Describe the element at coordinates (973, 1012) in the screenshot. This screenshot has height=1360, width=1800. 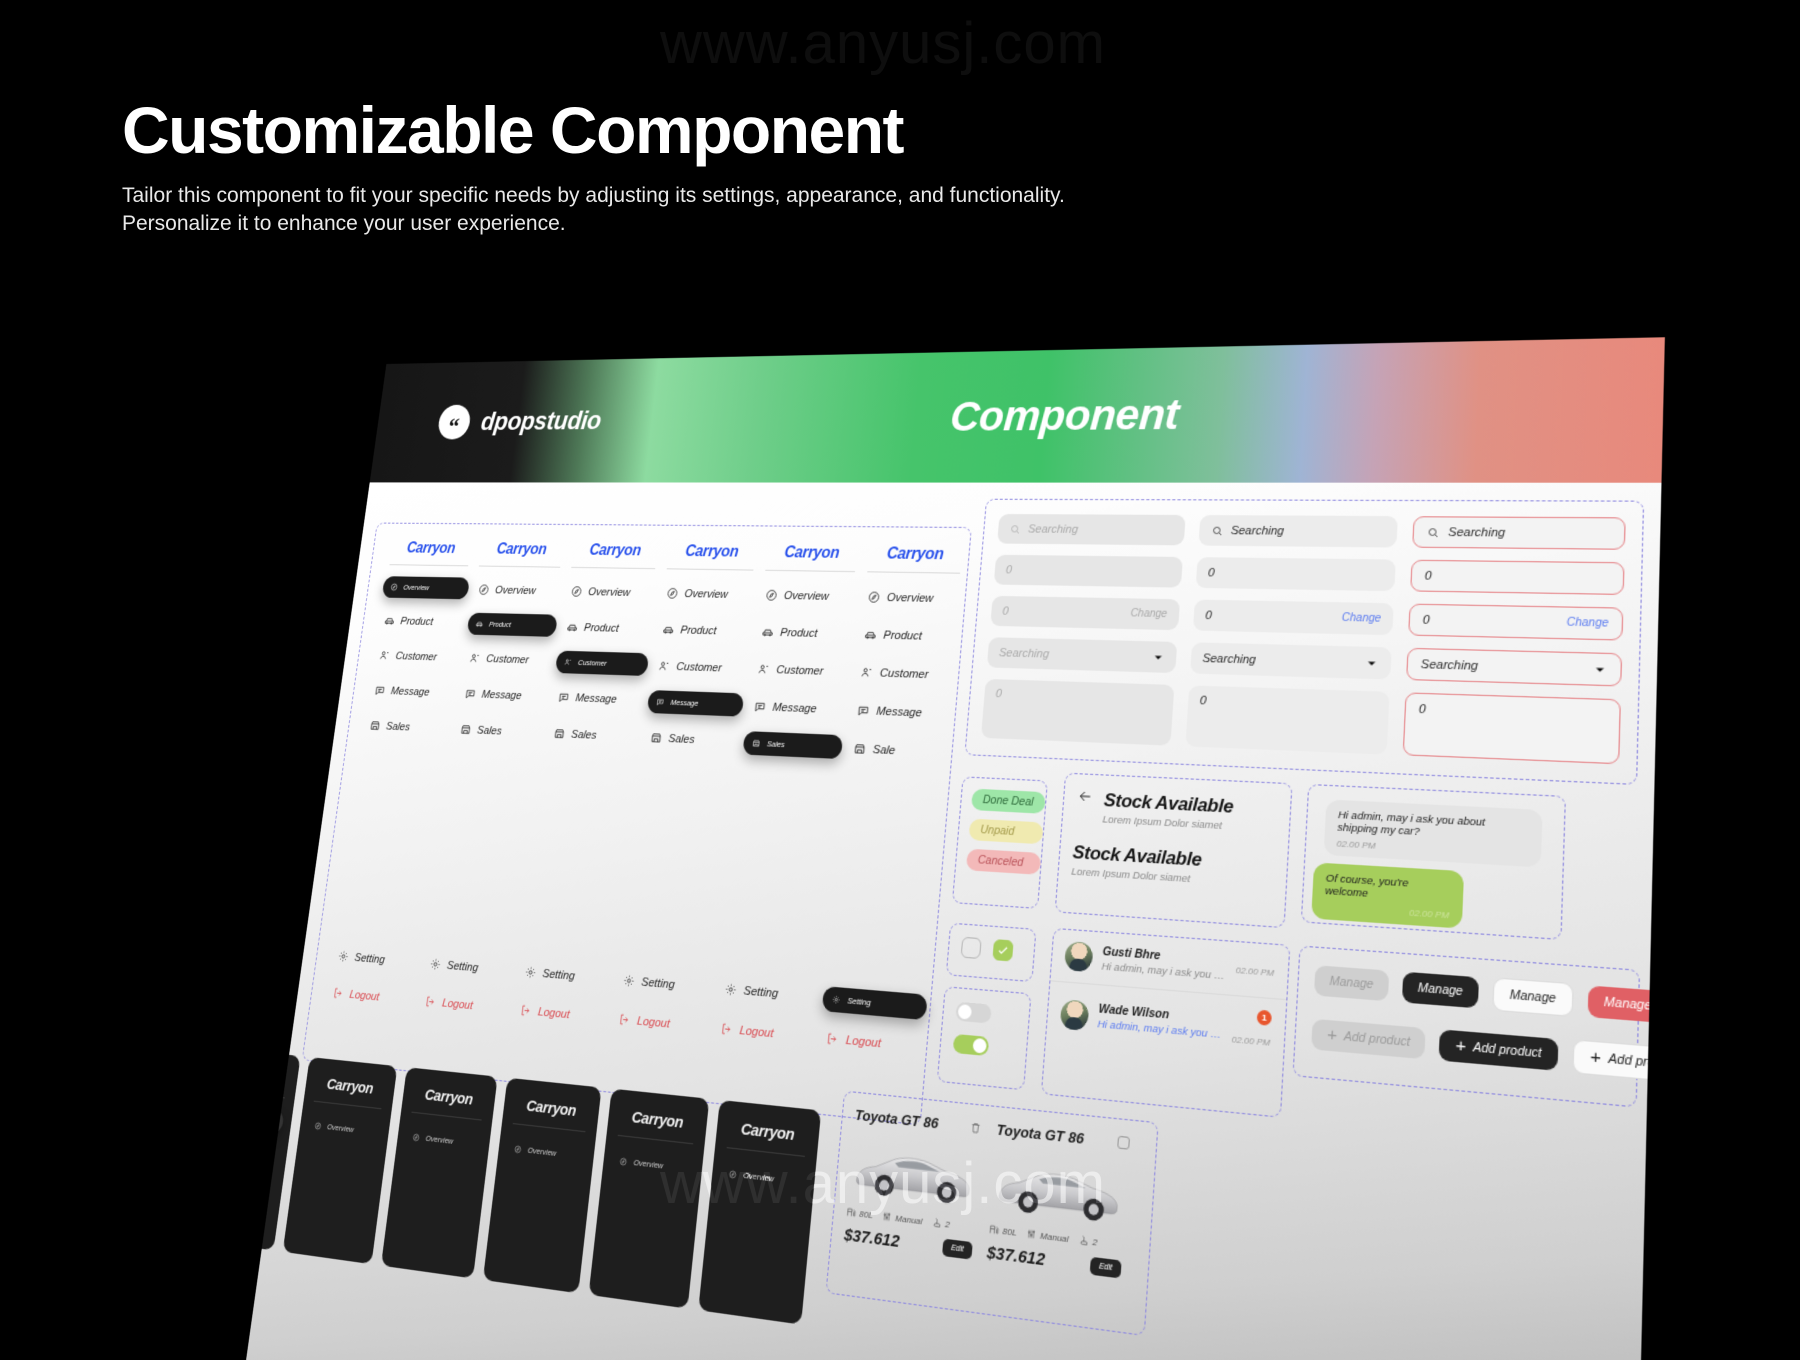
I see `toggle-off` at that location.